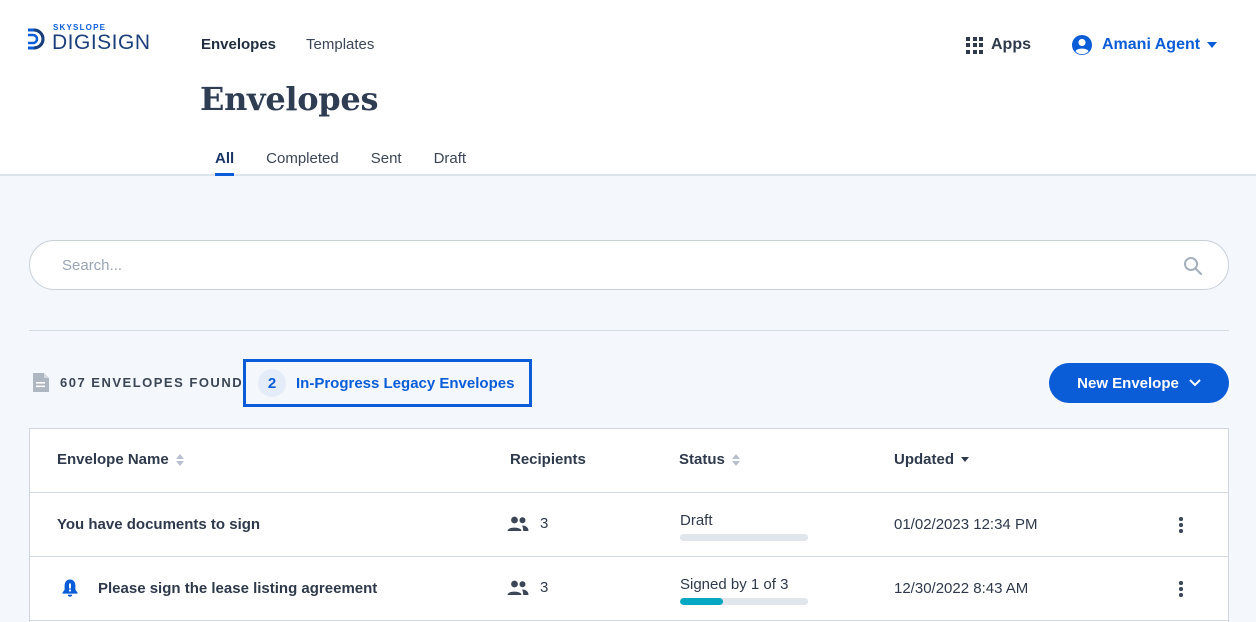  Describe the element at coordinates (1011, 44) in the screenshot. I see `apps-label: Apps` at that location.